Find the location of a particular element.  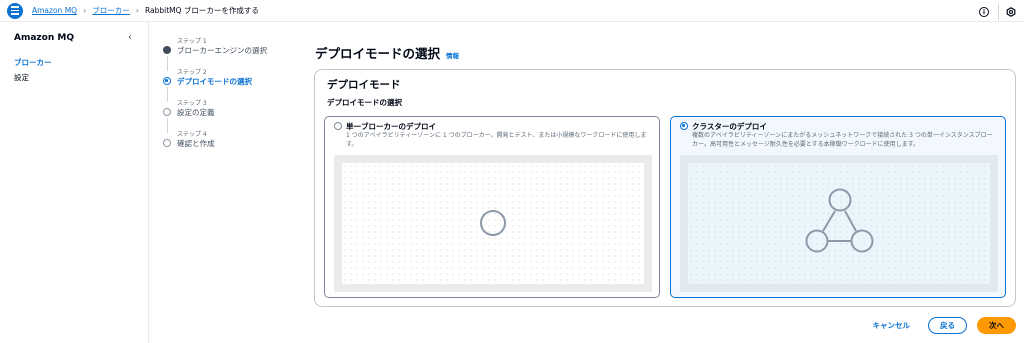

info-link: 情報 is located at coordinates (452, 55).